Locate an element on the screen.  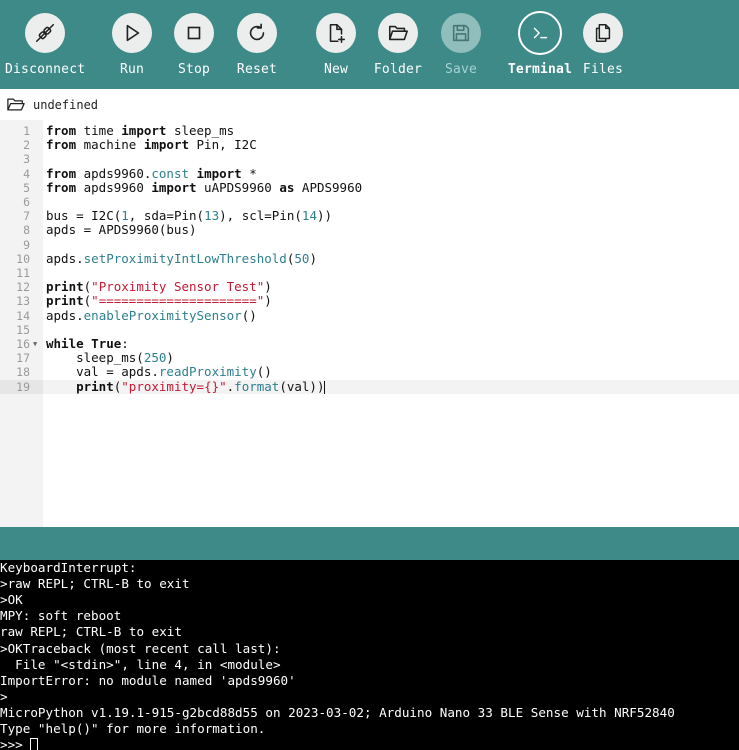
line-number: 9 is located at coordinates (26, 244).